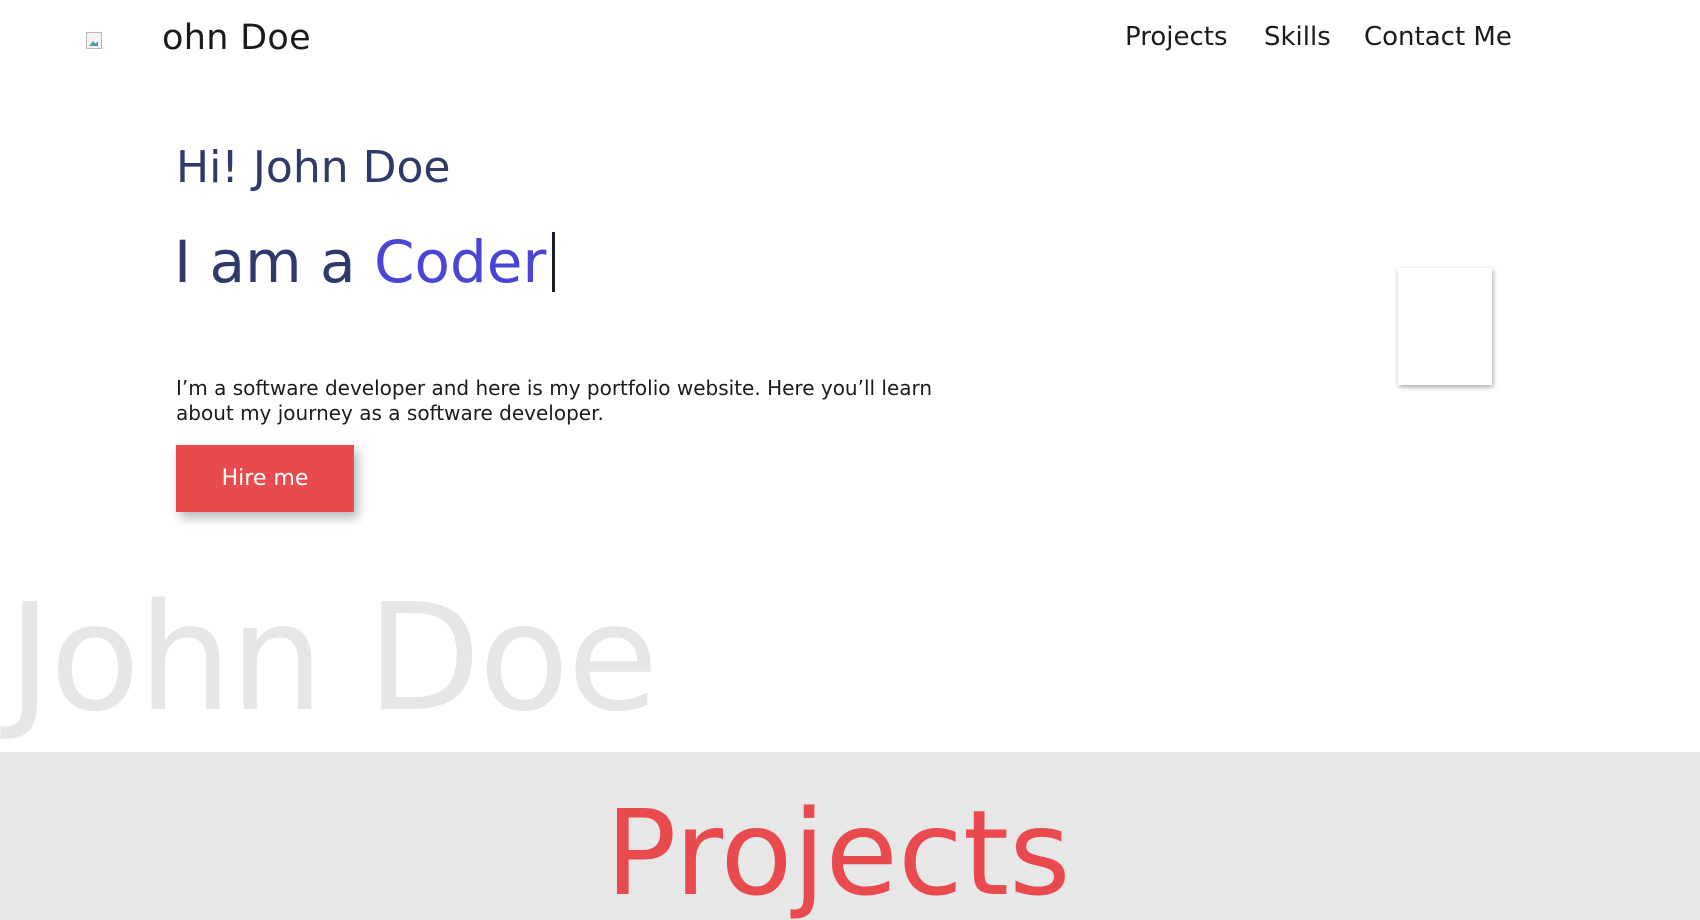 This screenshot has width=1700, height=920. I want to click on logo-text: ohn Doe, so click(236, 38).